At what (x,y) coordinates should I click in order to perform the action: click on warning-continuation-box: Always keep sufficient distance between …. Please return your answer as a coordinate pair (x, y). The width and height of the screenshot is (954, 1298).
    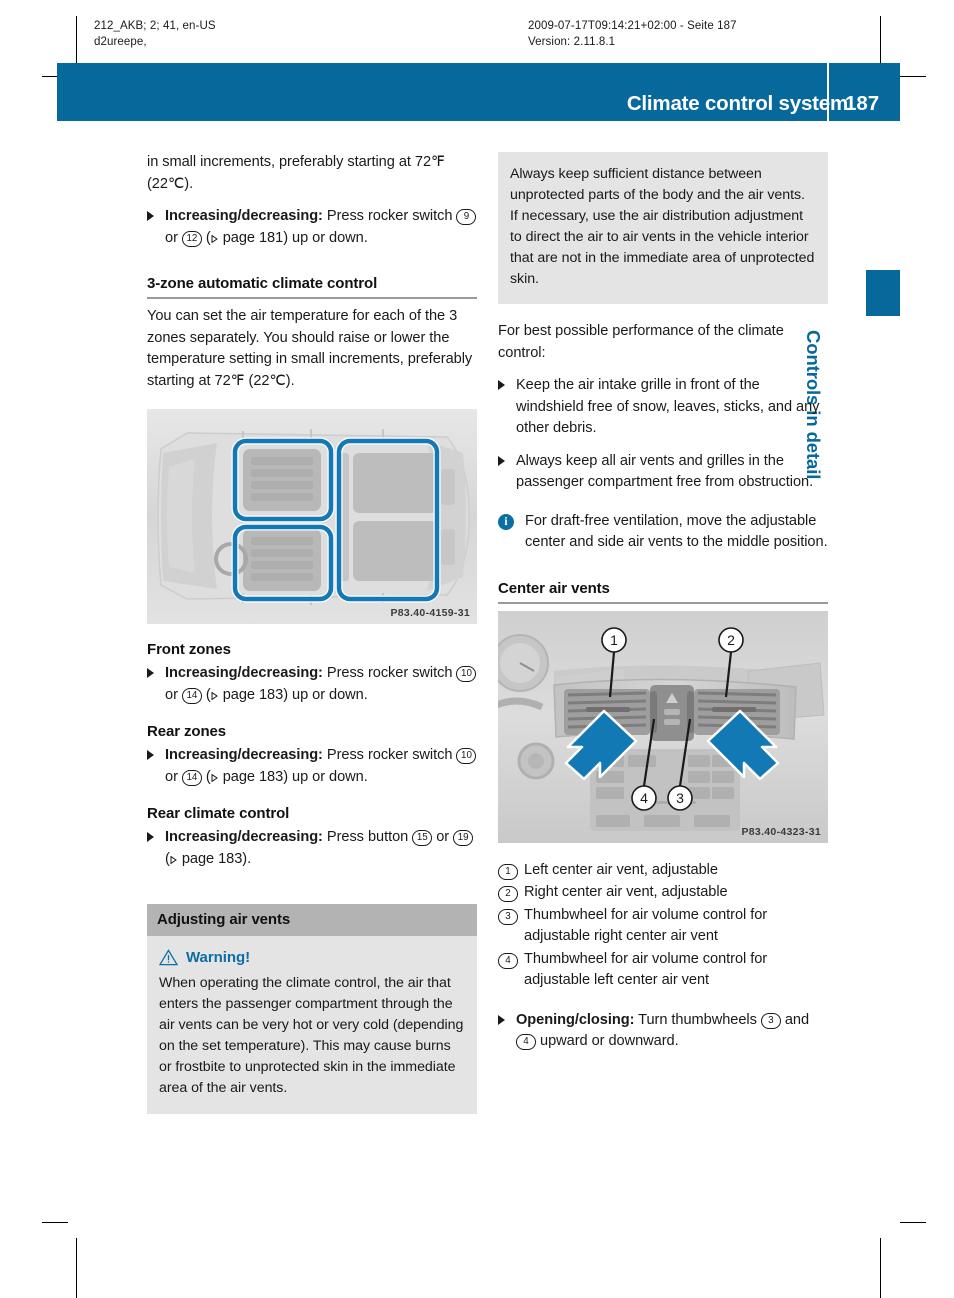
    Looking at the image, I should click on (663, 228).